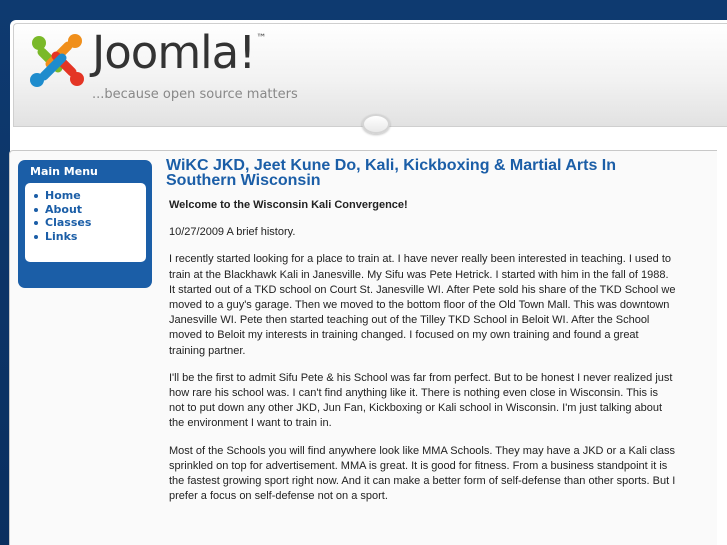  I want to click on logo-tagline: ...because open source matters, so click(195, 94).